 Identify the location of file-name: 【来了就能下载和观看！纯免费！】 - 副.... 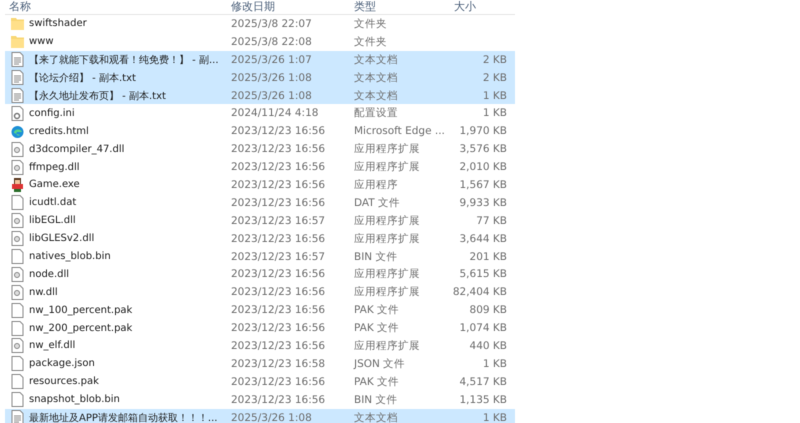
(124, 60).